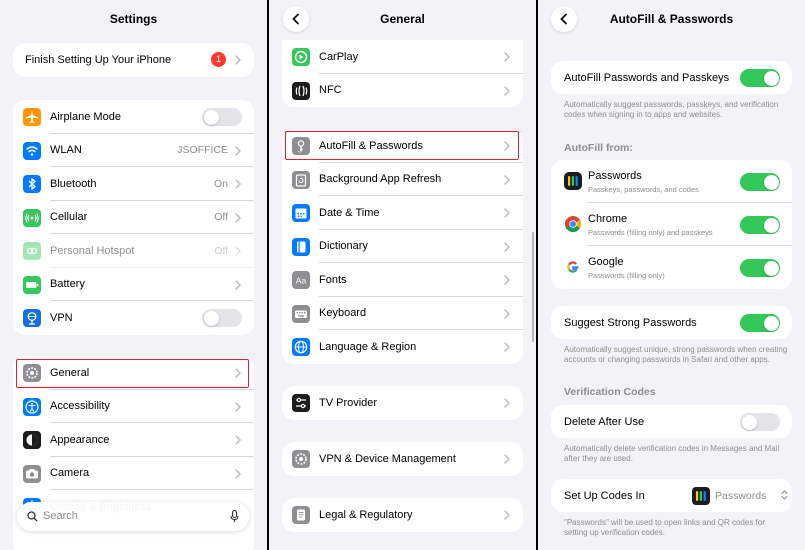 Image resolution: width=805 pixels, height=550 pixels. What do you see at coordinates (67, 284) in the screenshot?
I see `row-label: Battery` at bounding box center [67, 284].